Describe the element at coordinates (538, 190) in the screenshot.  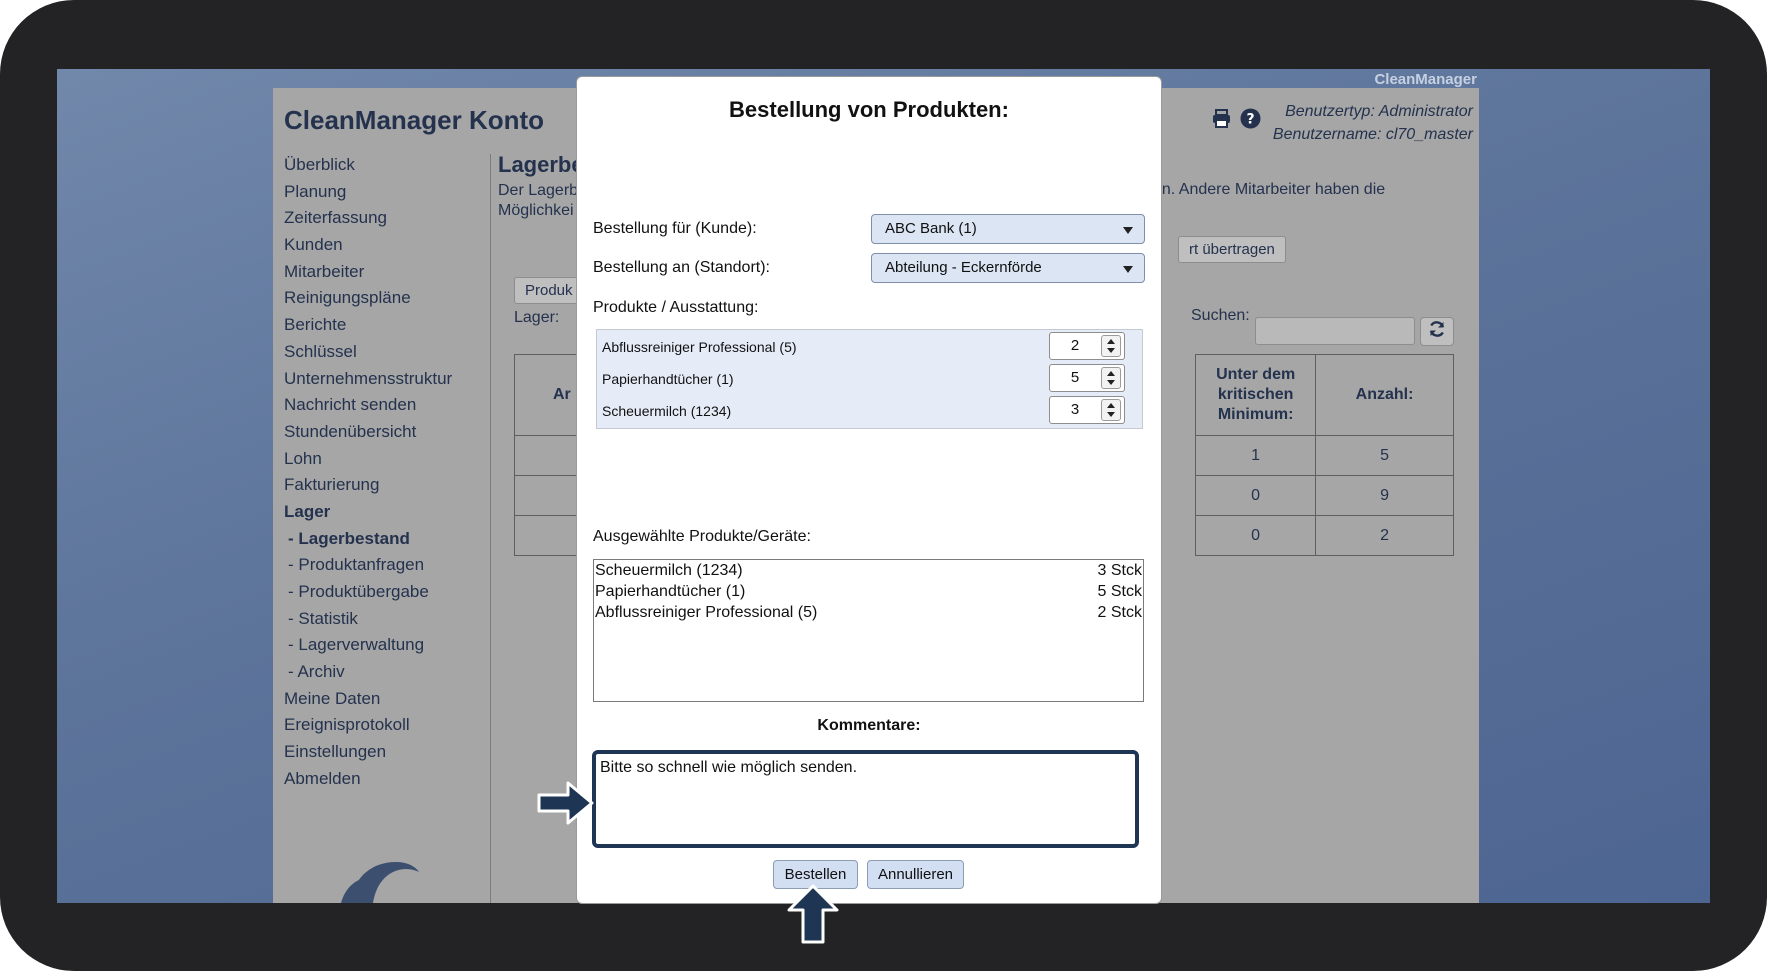
I see `page-description-line1: Der Lagerb` at that location.